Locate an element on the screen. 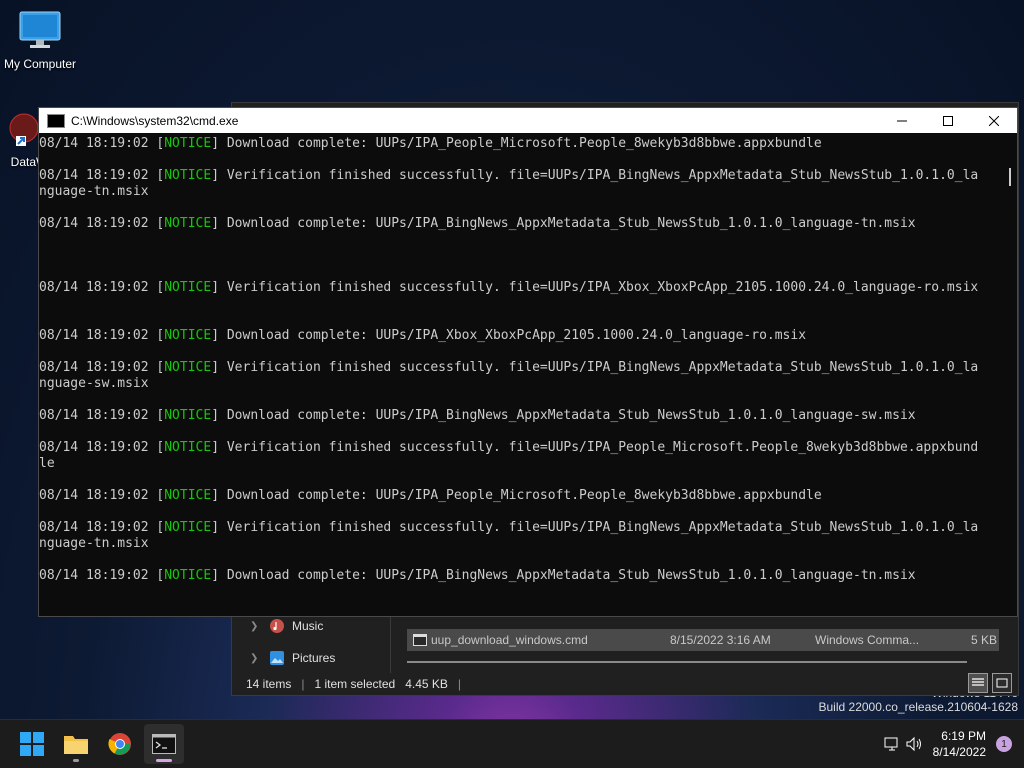 This screenshot has height=768, width=1024. cmd-titlebar: C:\Windows\system32\cmd.exe is located at coordinates (528, 120).